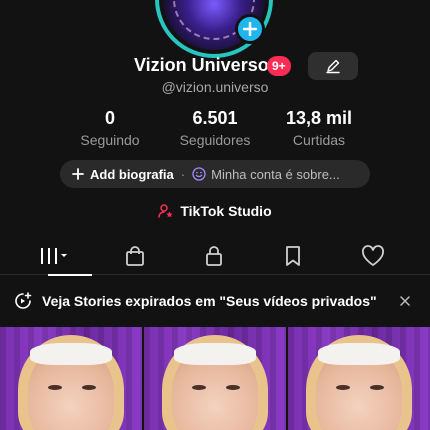 This screenshot has height=430, width=430. What do you see at coordinates (23, 300) in the screenshot?
I see `add-story-icon` at bounding box center [23, 300].